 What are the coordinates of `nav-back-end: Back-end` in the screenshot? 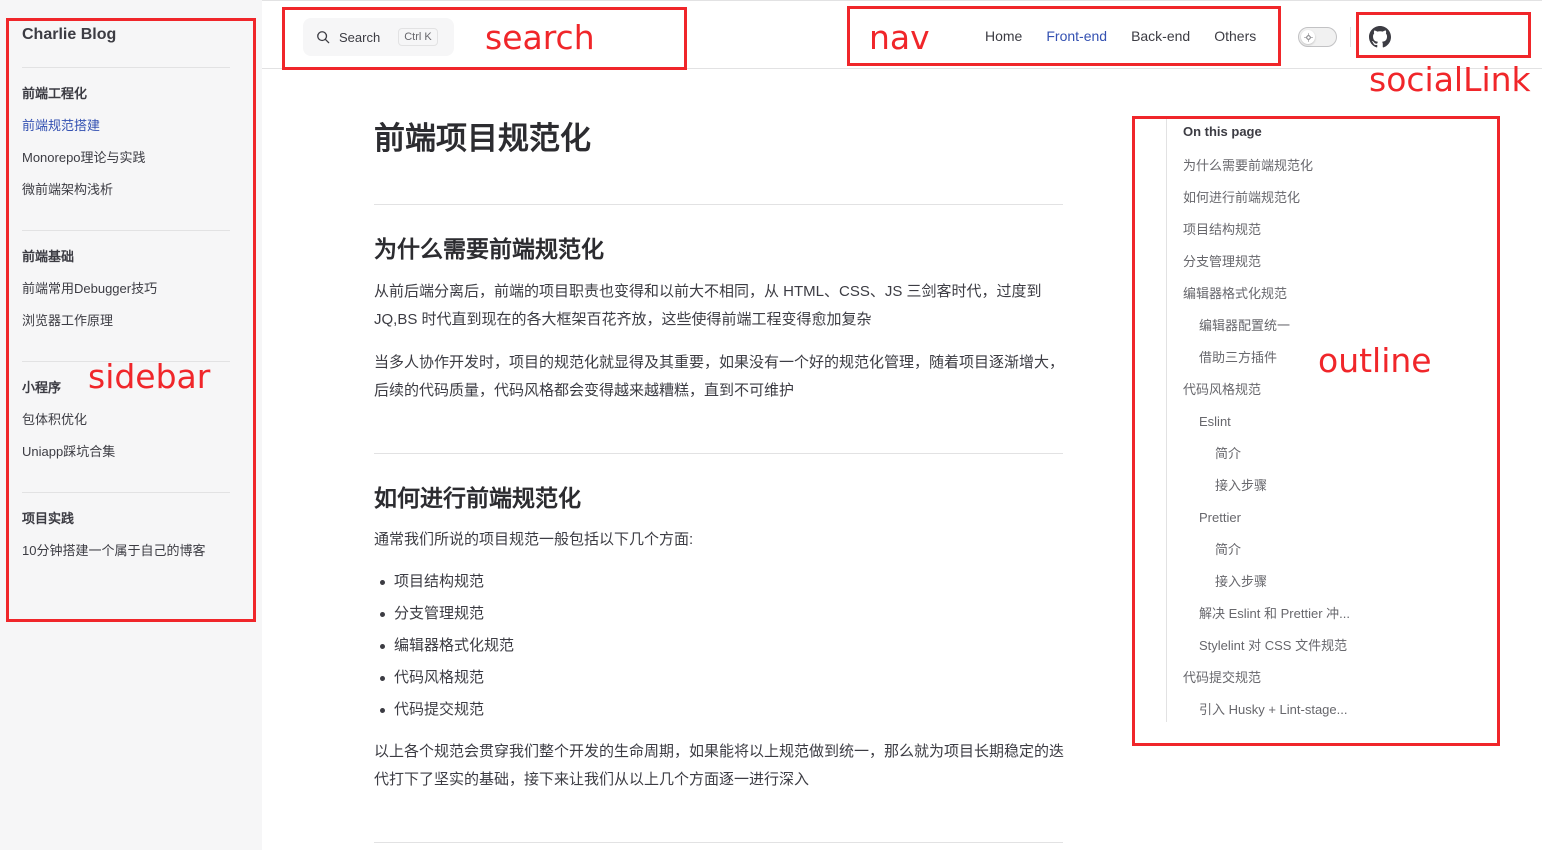 It's located at (1160, 36).